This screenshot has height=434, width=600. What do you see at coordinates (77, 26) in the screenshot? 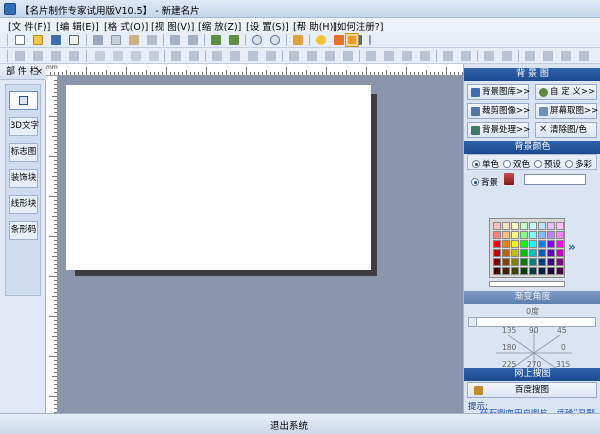
I see `menu-edit: [编 辑(E)]` at bounding box center [77, 26].